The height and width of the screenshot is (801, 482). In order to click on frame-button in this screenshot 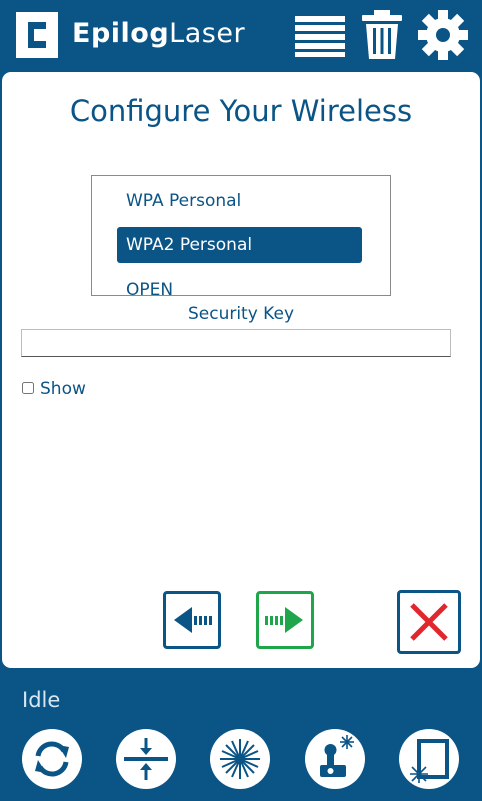, I will do `click(429, 759)`.